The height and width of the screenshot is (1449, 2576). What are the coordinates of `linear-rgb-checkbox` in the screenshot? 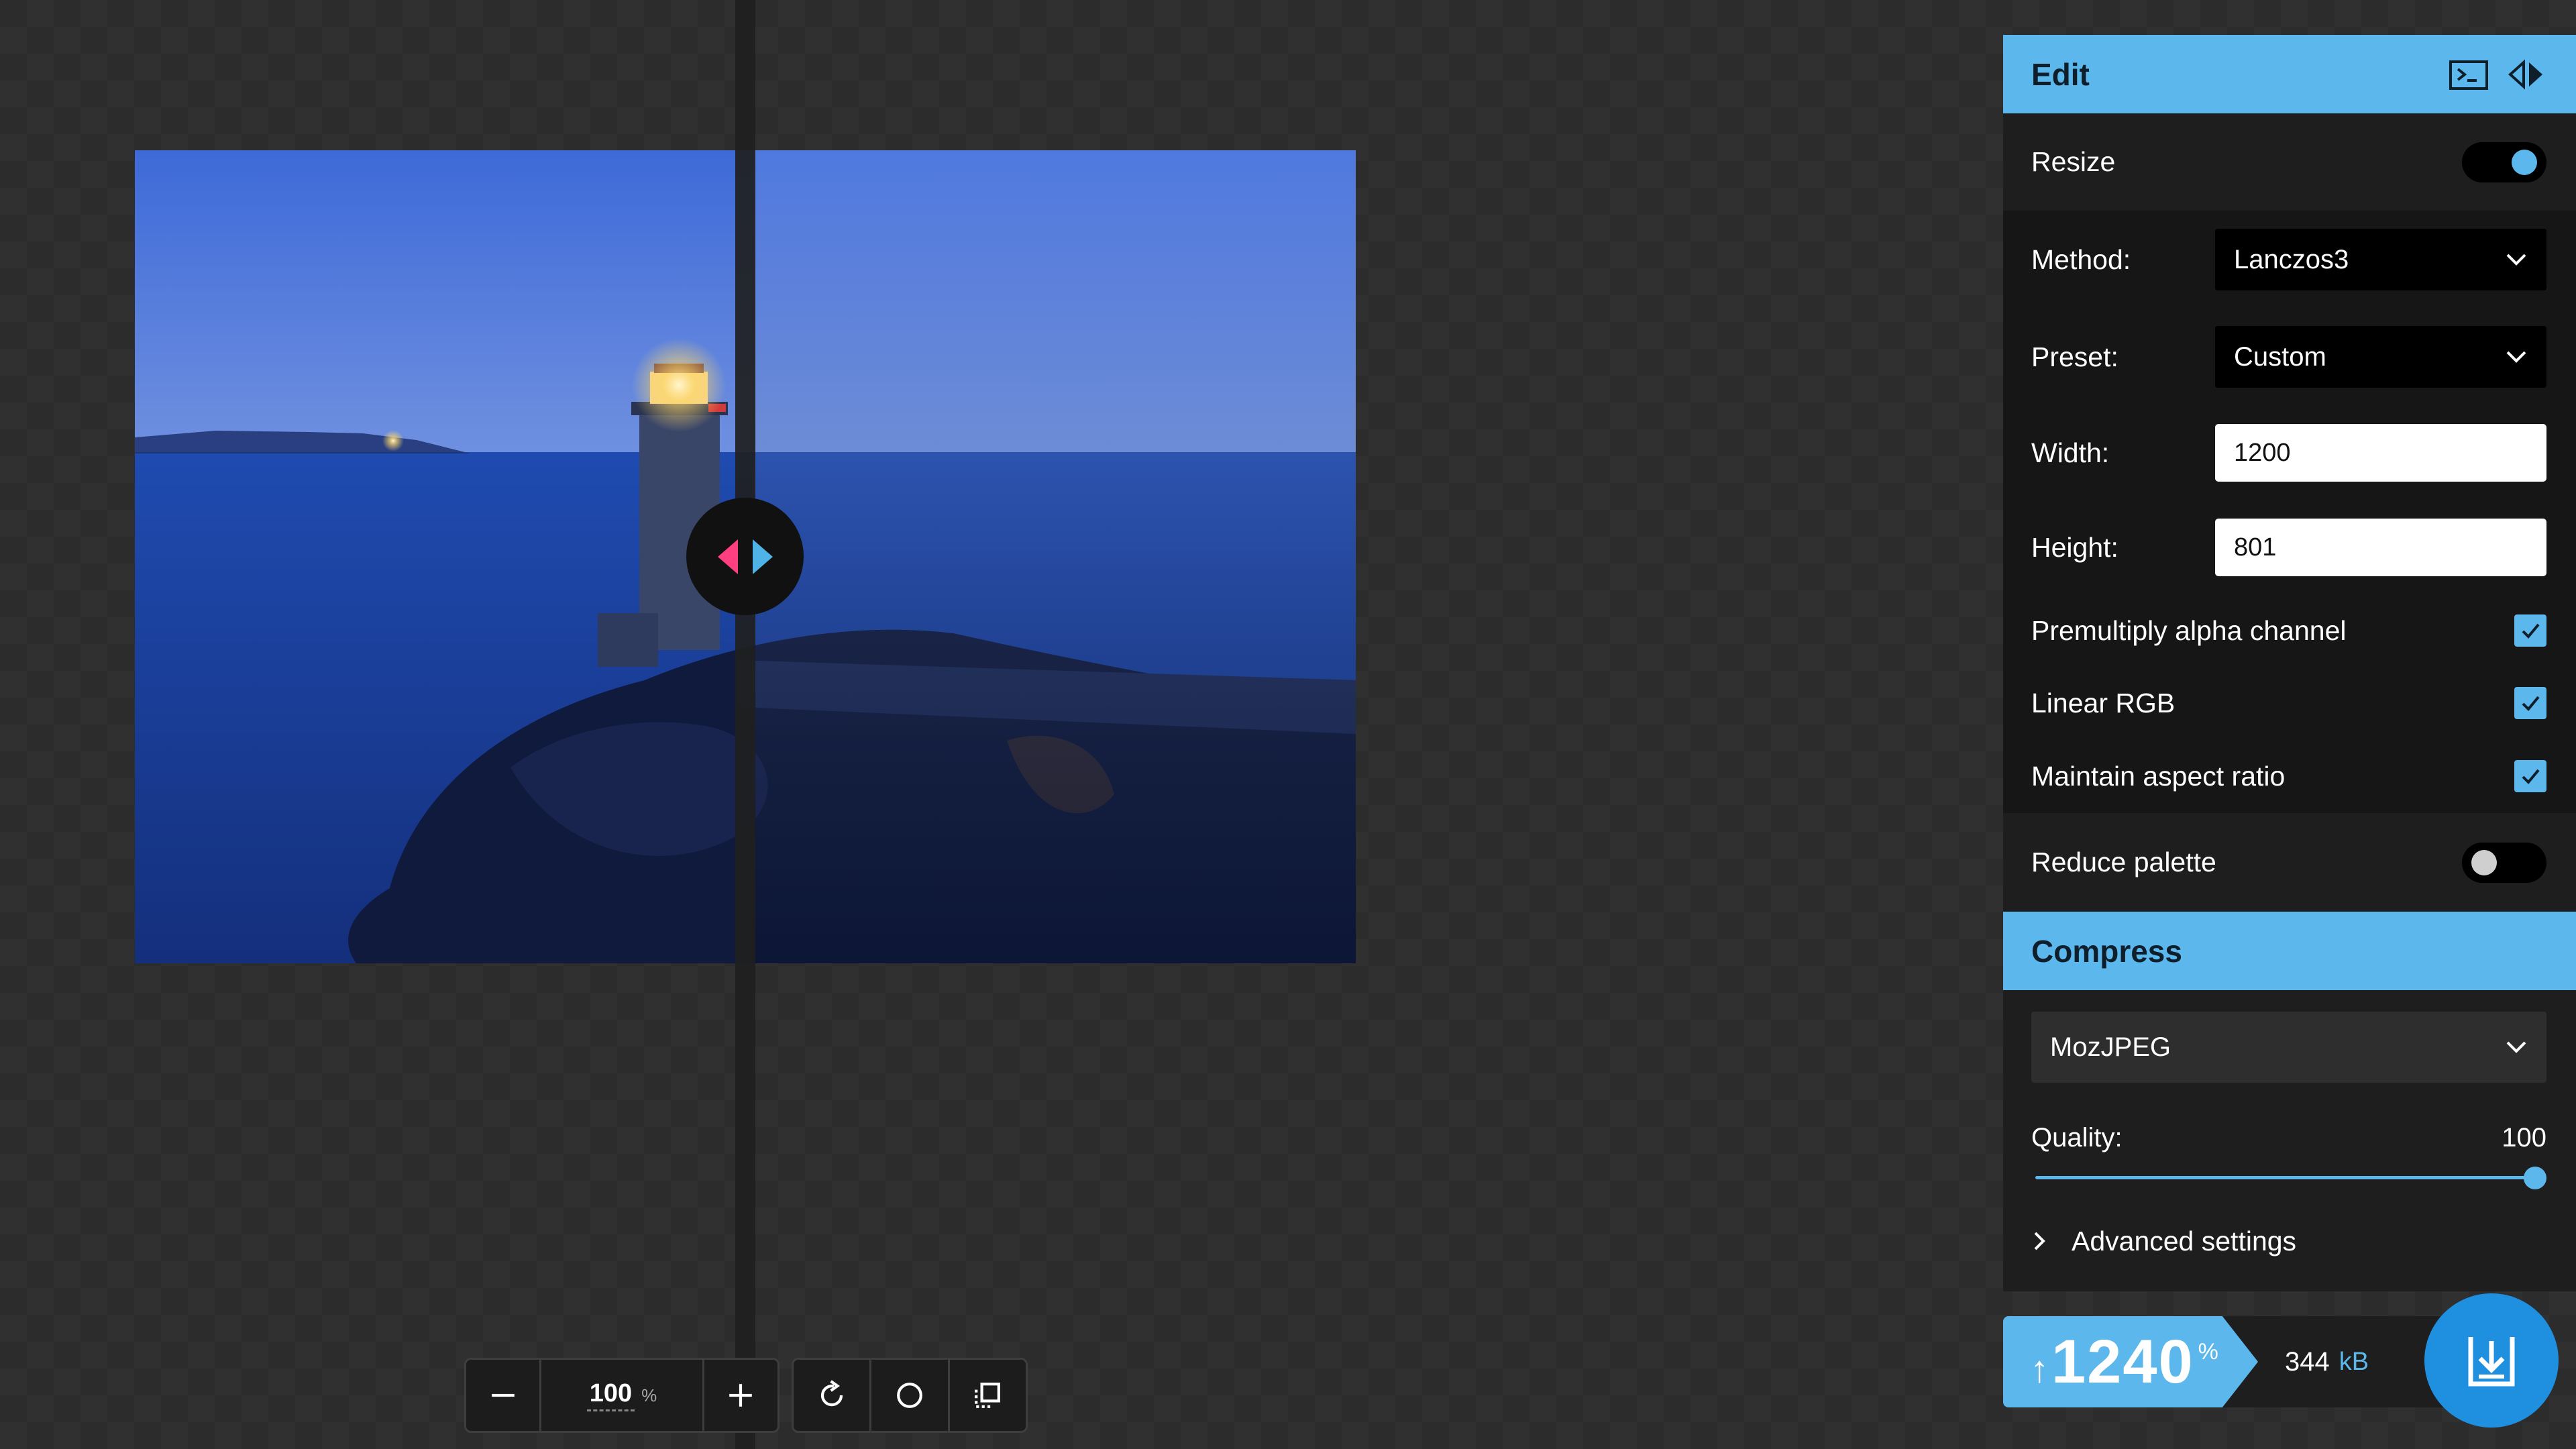 It's located at (2530, 703).